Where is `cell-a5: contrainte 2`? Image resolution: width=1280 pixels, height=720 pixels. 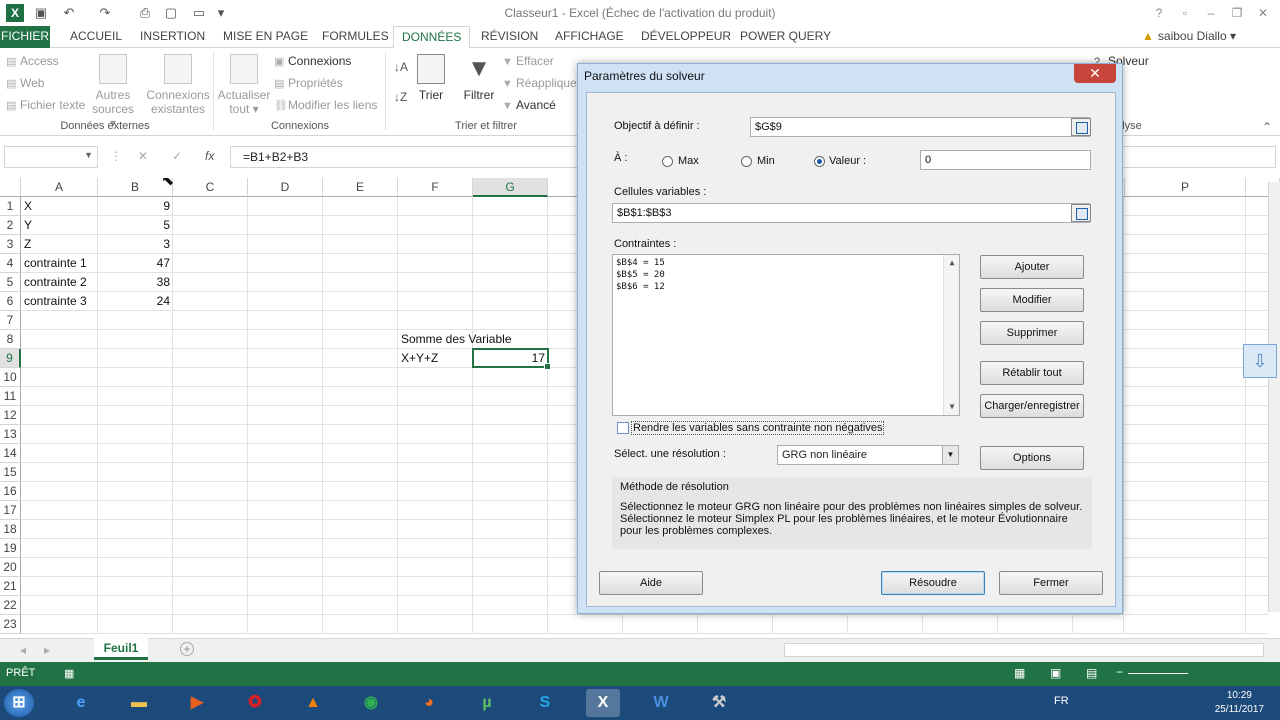
cell-a5: contrainte 2 is located at coordinates (59, 282).